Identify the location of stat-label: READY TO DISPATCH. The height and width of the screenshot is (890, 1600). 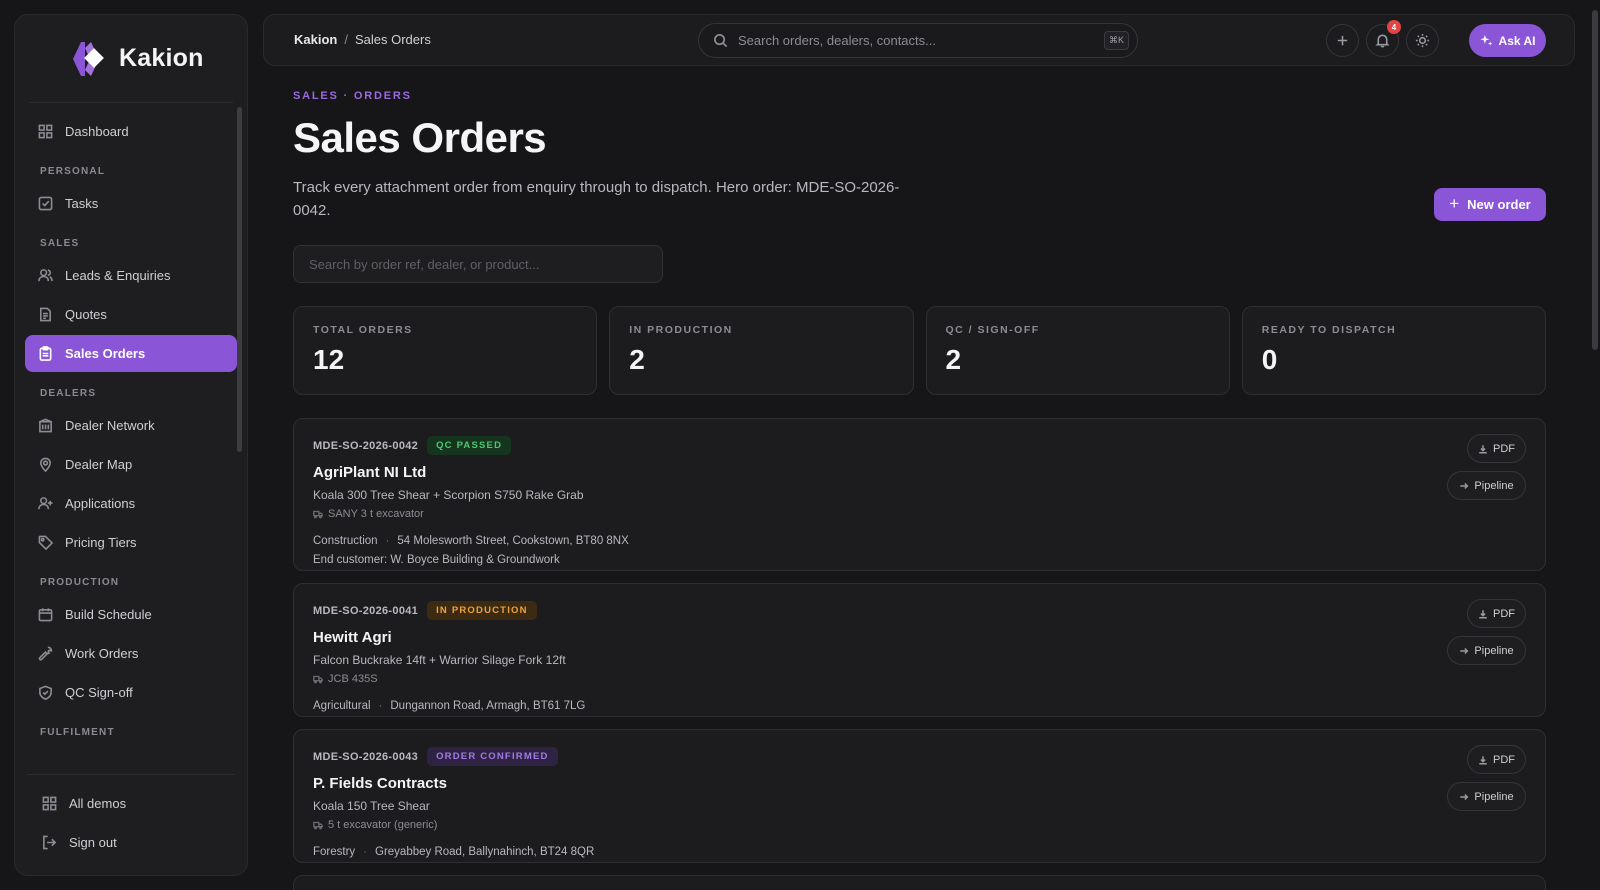
(1329, 330).